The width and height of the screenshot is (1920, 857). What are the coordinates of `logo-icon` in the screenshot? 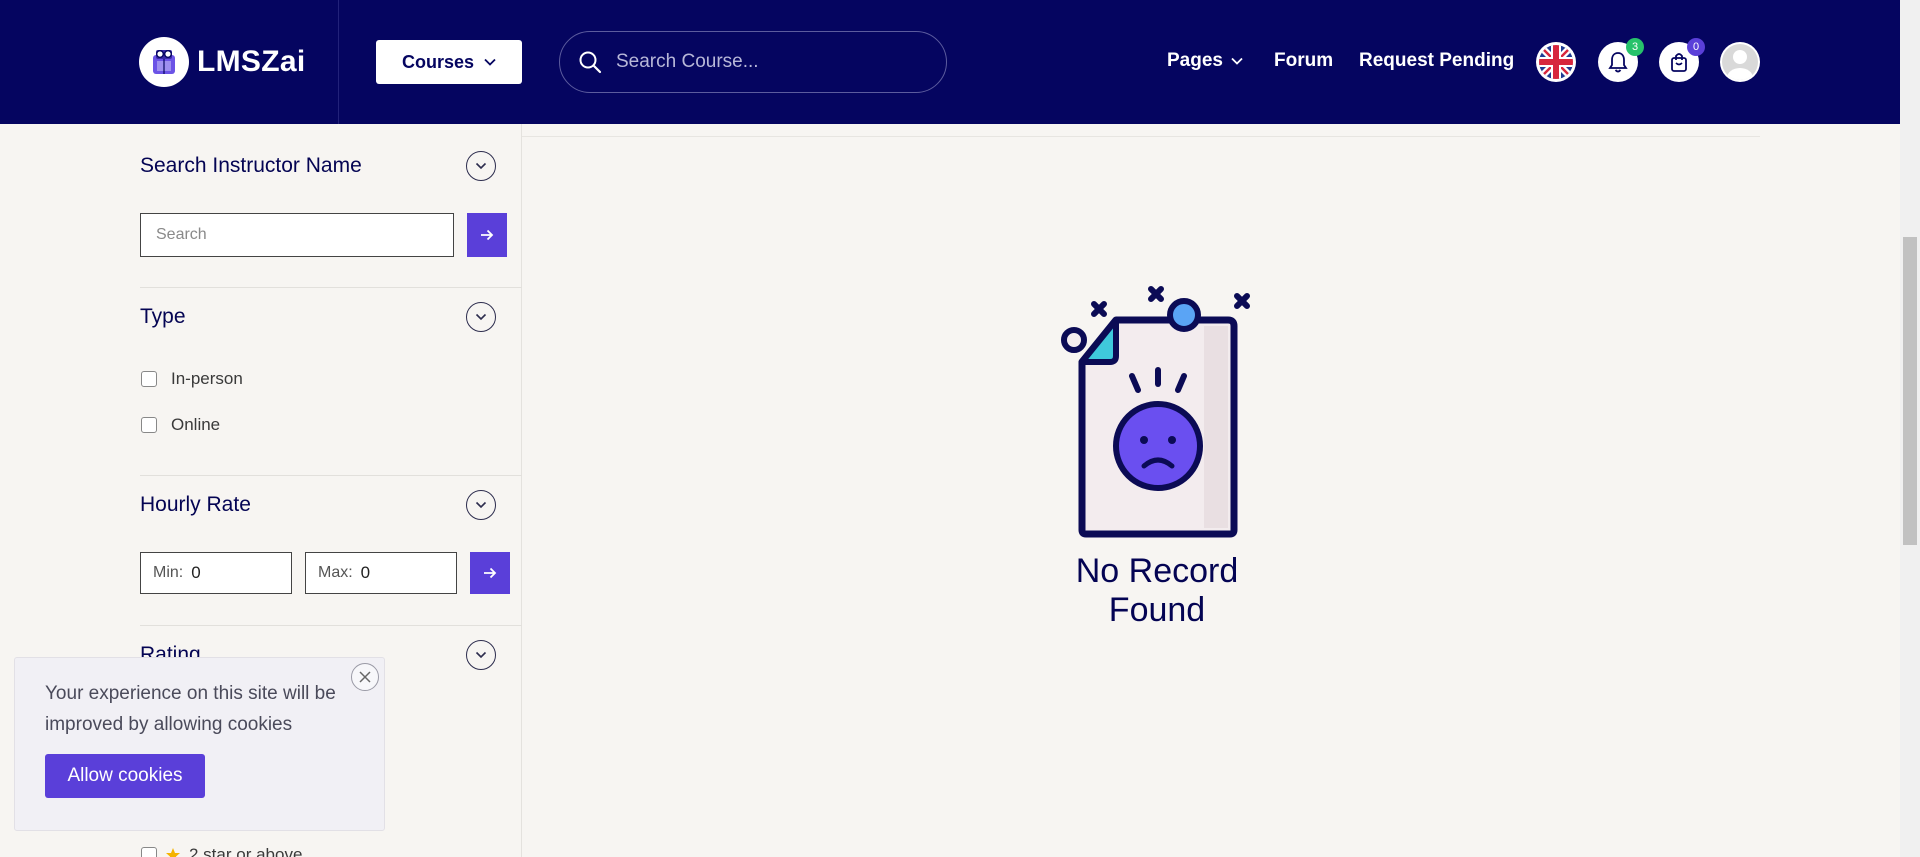 It's located at (164, 62).